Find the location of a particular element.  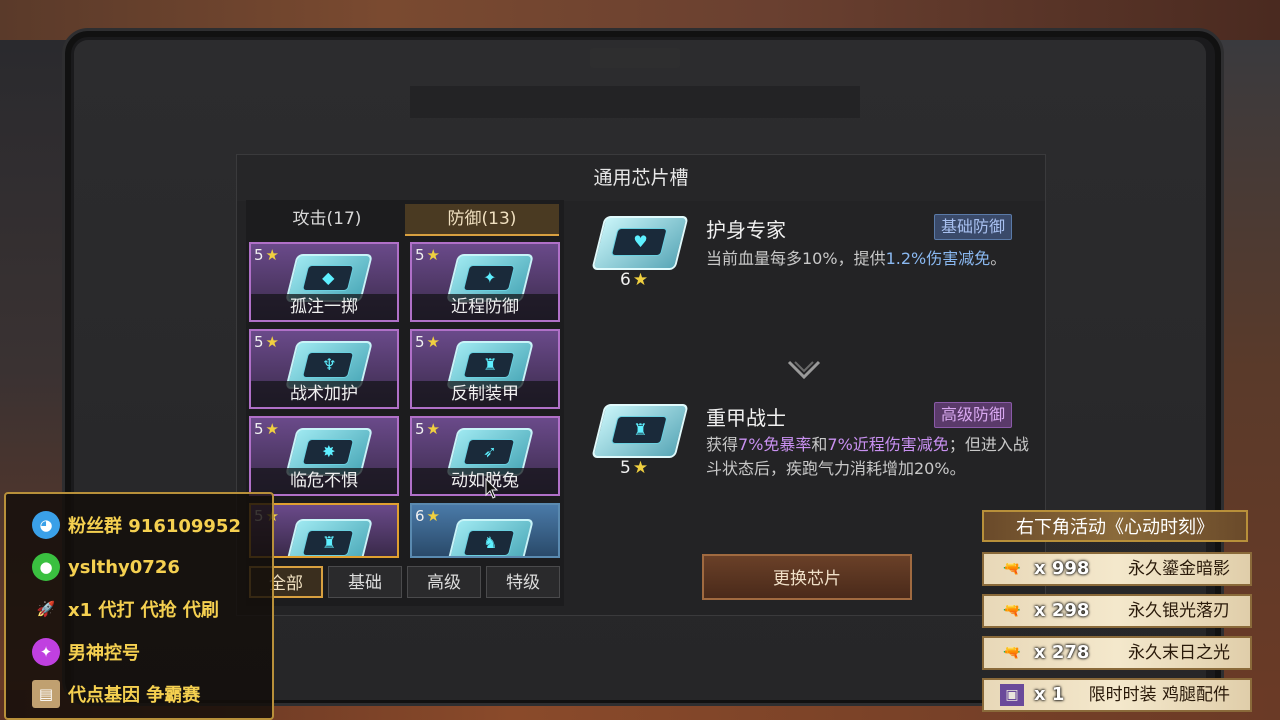

screen-title-ghost is located at coordinates (635, 102).